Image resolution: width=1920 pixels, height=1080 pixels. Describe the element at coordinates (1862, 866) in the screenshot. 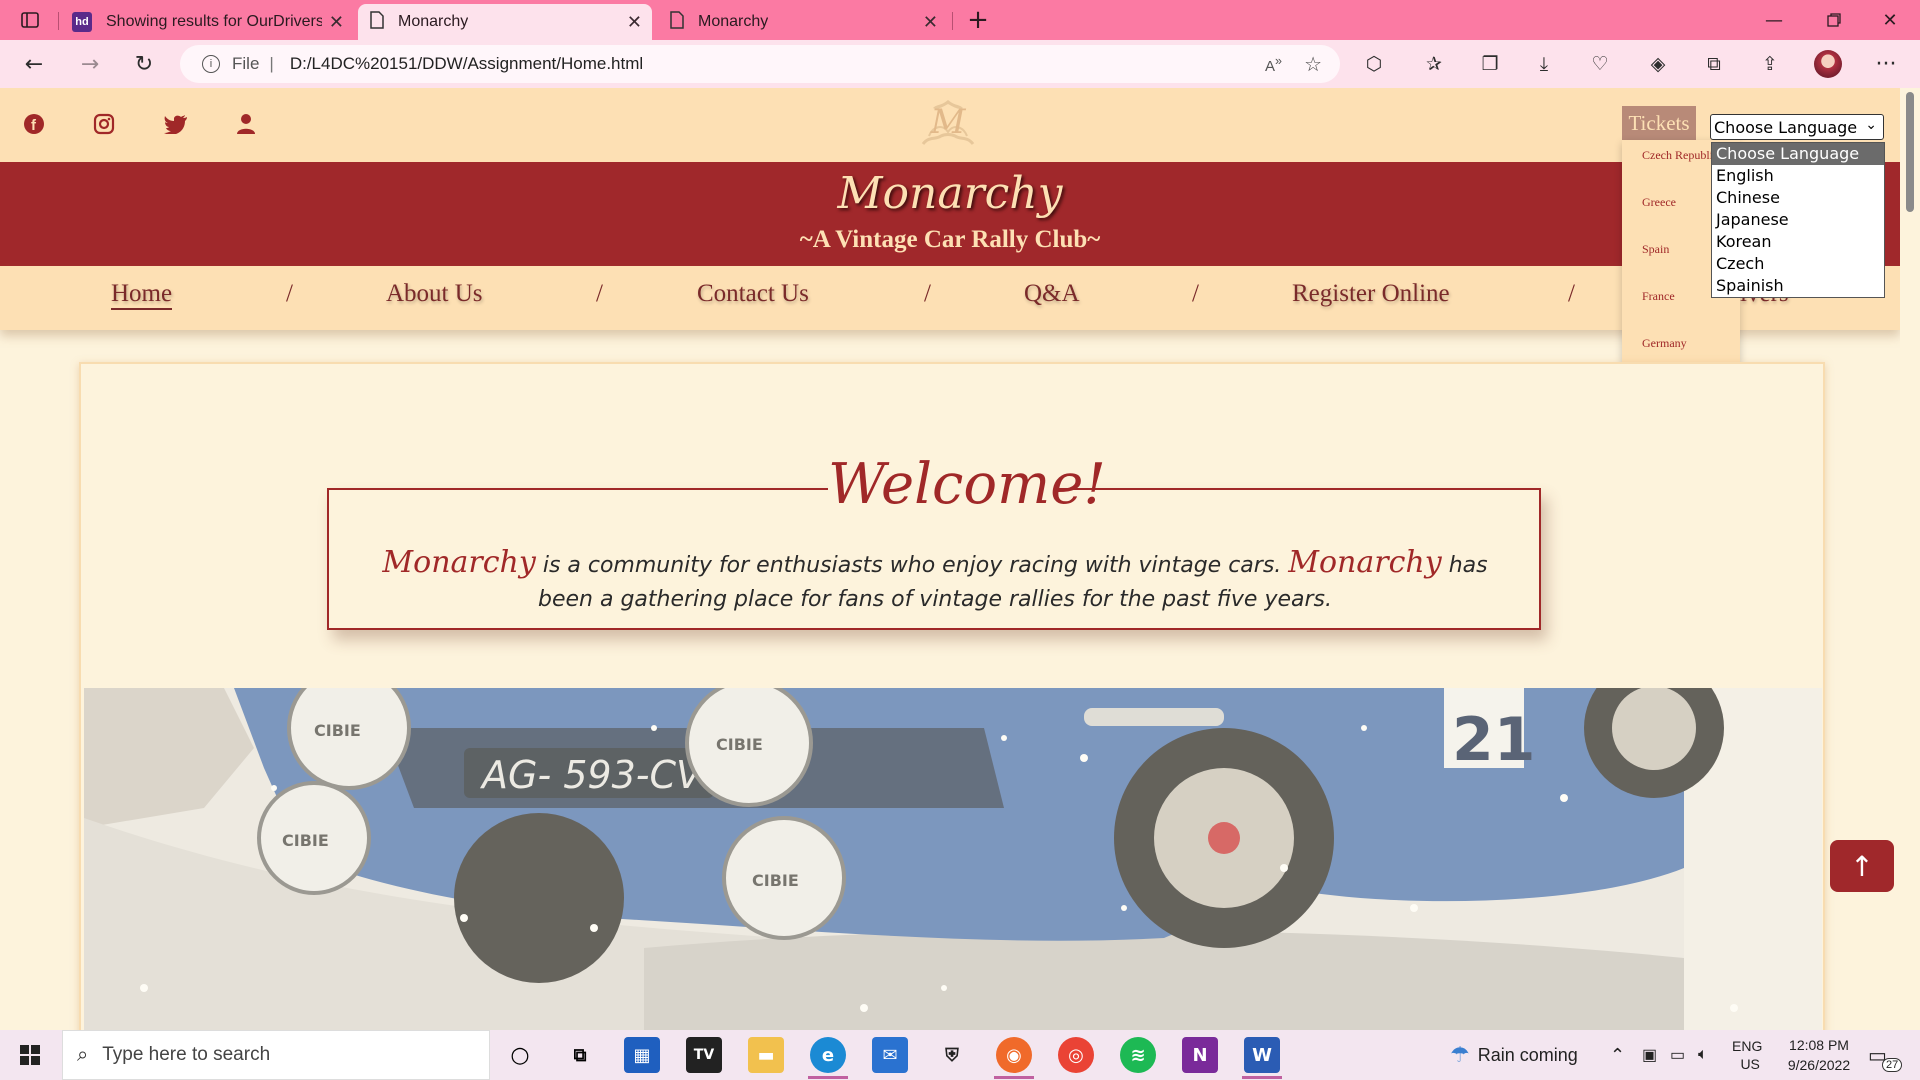

I see `back-to-top-button: ↑` at that location.